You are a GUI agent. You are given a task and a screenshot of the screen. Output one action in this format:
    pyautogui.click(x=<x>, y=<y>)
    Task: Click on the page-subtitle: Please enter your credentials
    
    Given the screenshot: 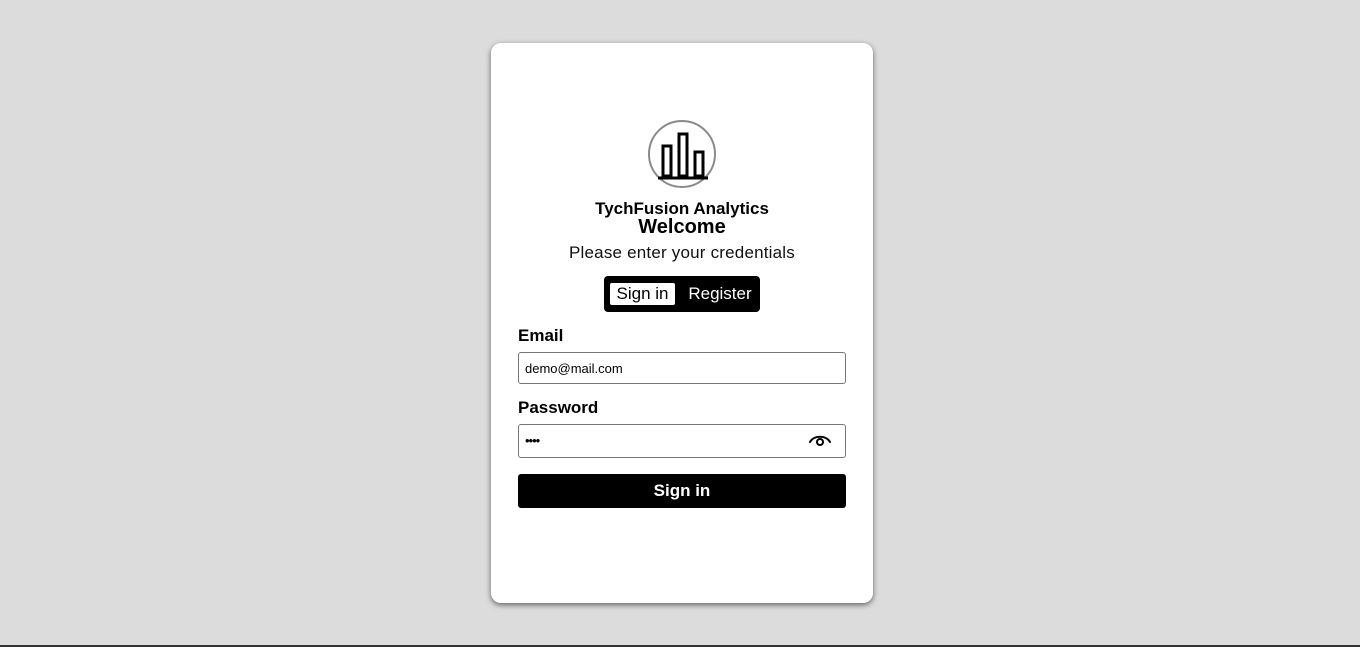 What is the action you would take?
    pyautogui.click(x=682, y=252)
    